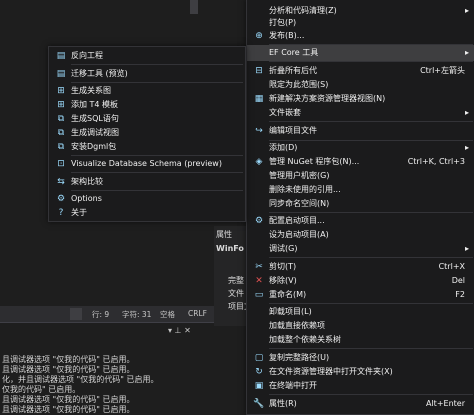 The image size is (474, 415). What do you see at coordinates (283, 266) in the screenshot?
I see `menu-item-label: 剪切(T)` at bounding box center [283, 266].